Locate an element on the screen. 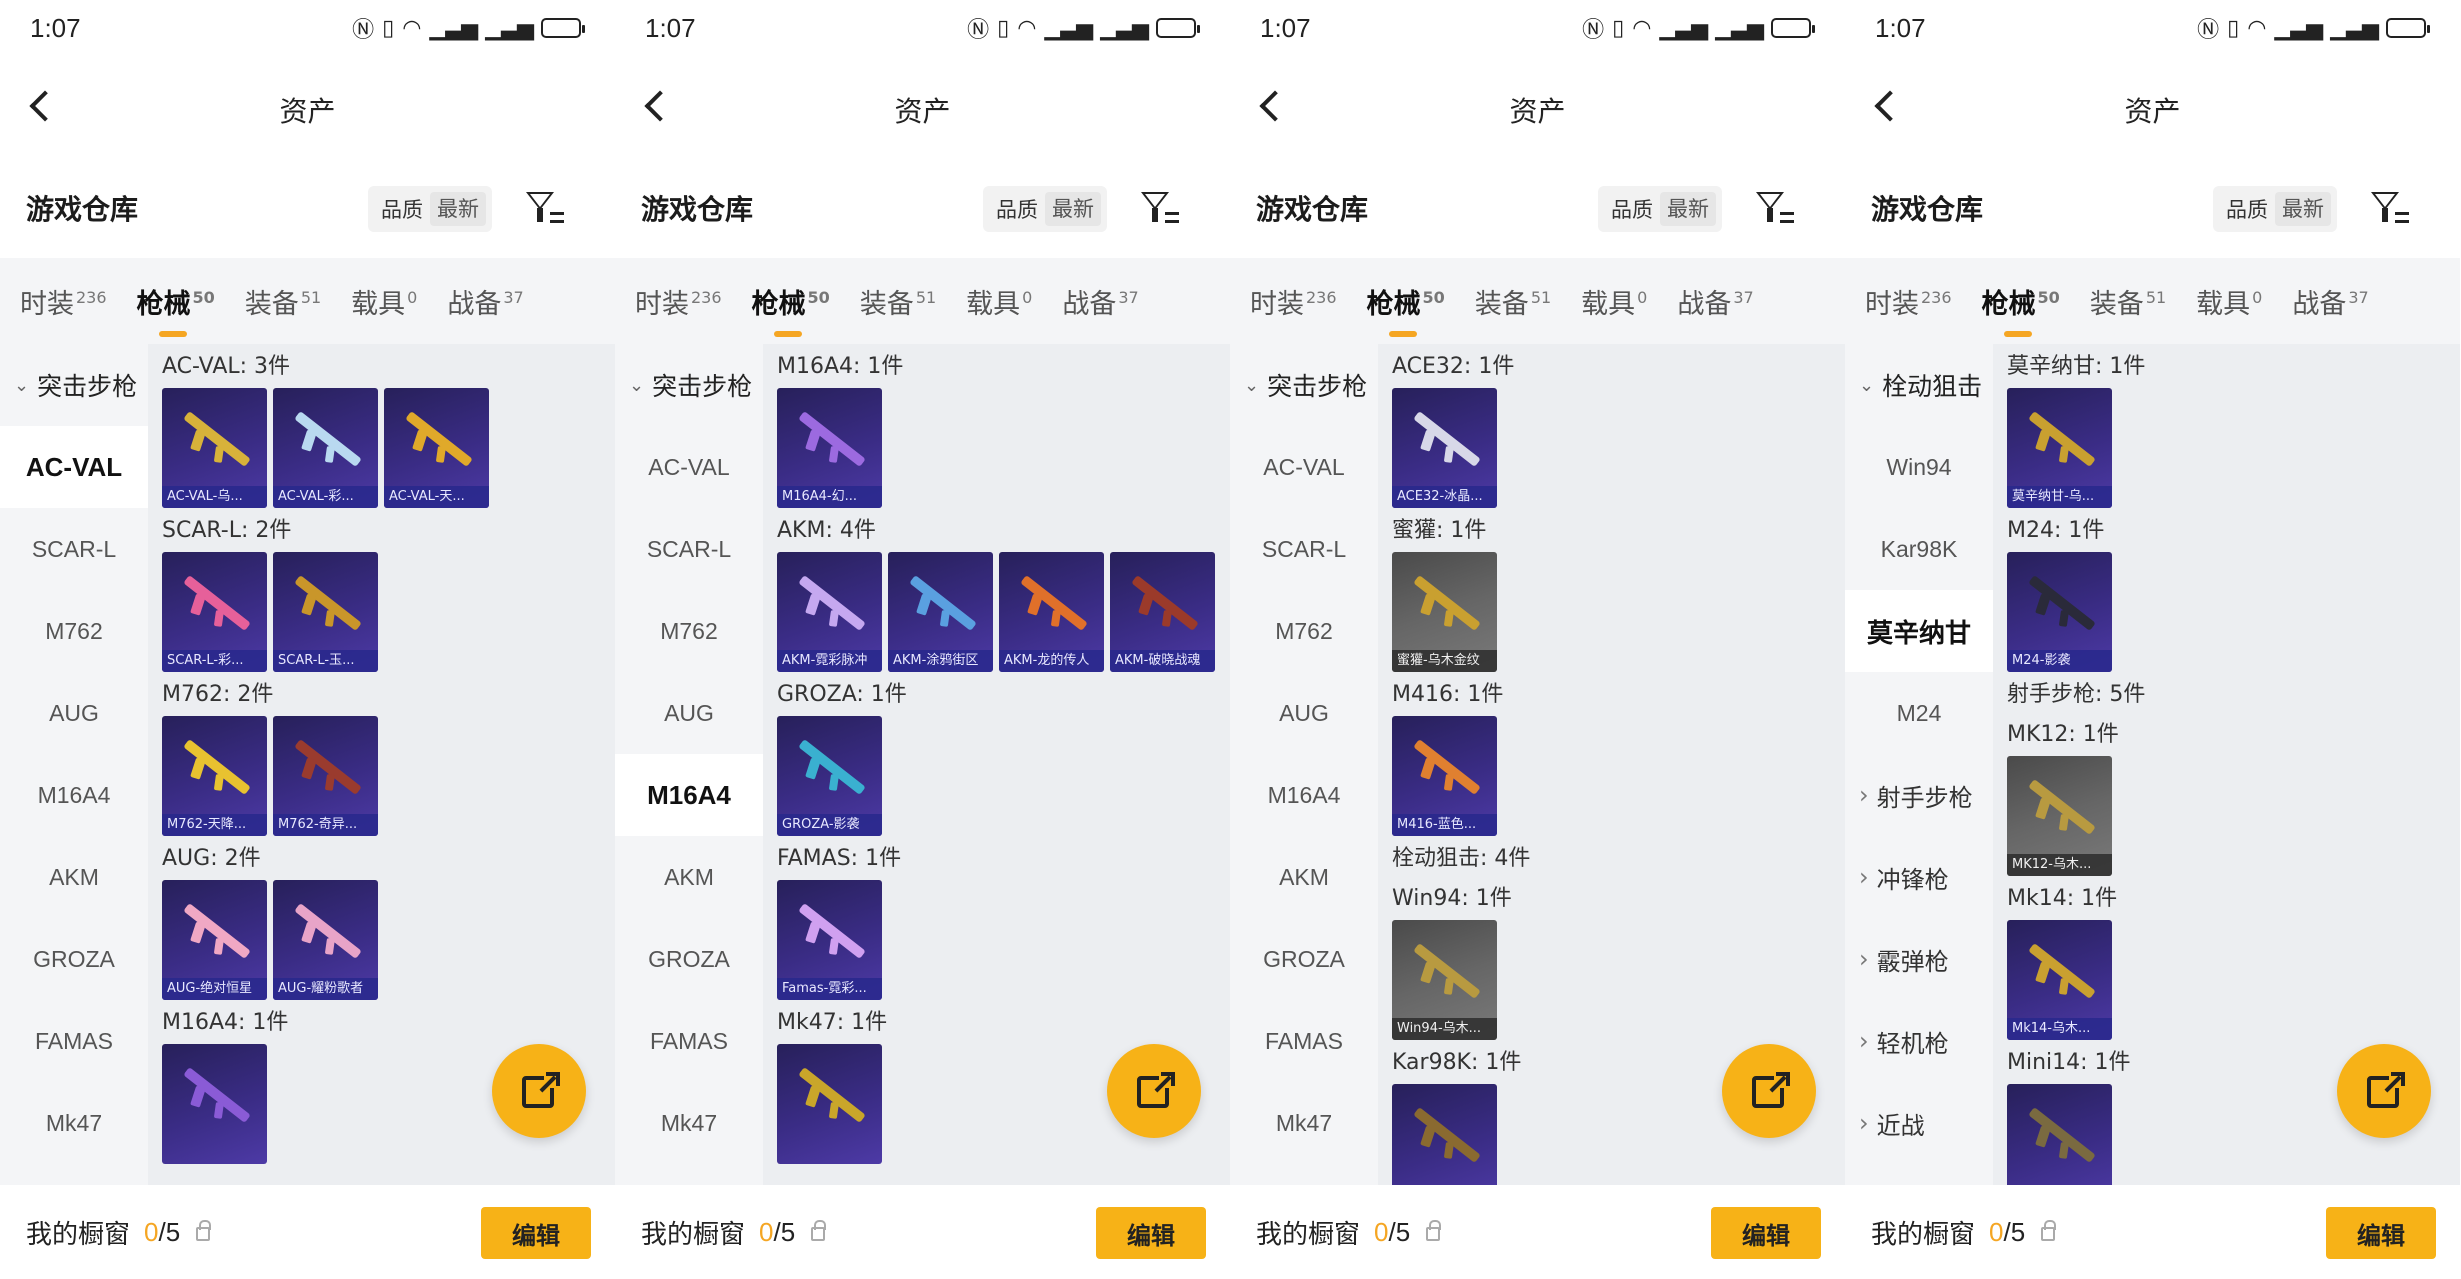 This screenshot has width=2461, height=1279. item-card: AKM-涂鸦街区 is located at coordinates (940, 612).